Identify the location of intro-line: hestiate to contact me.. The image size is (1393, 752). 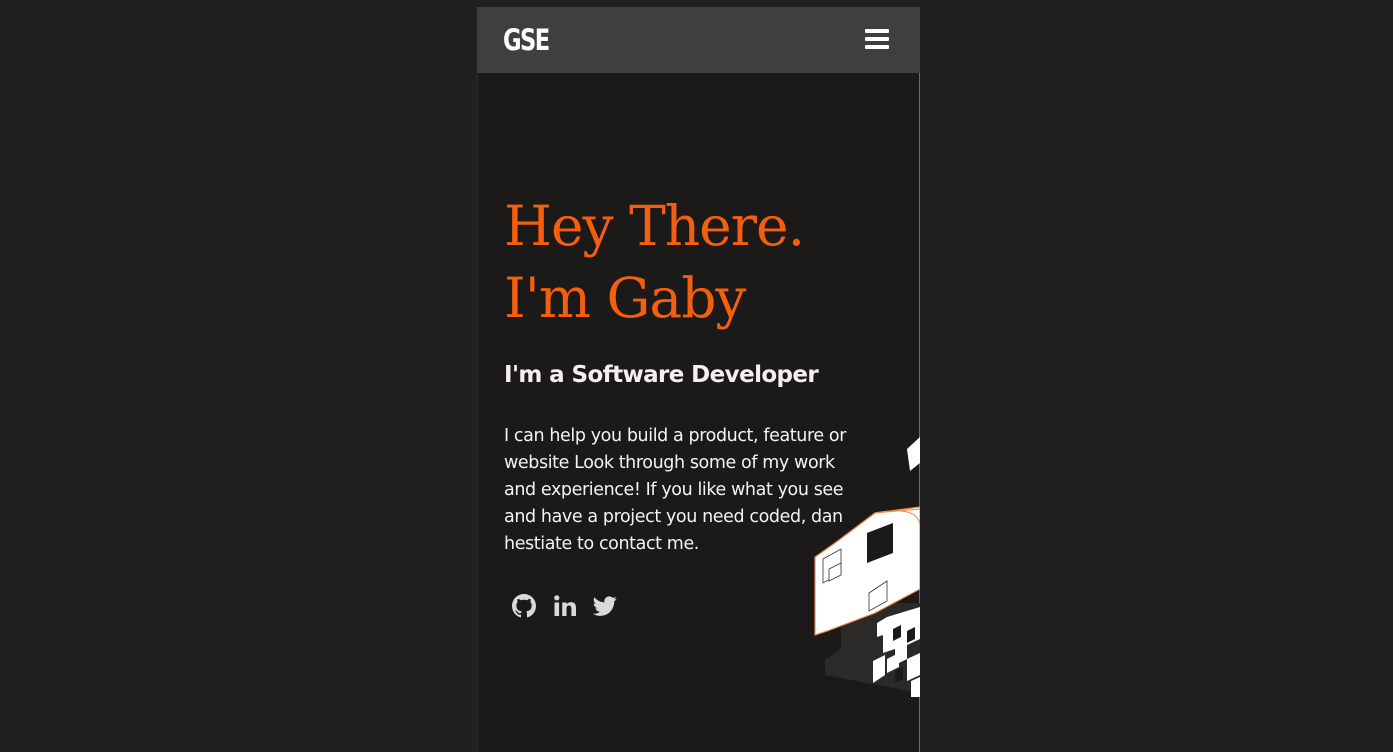
(601, 544).